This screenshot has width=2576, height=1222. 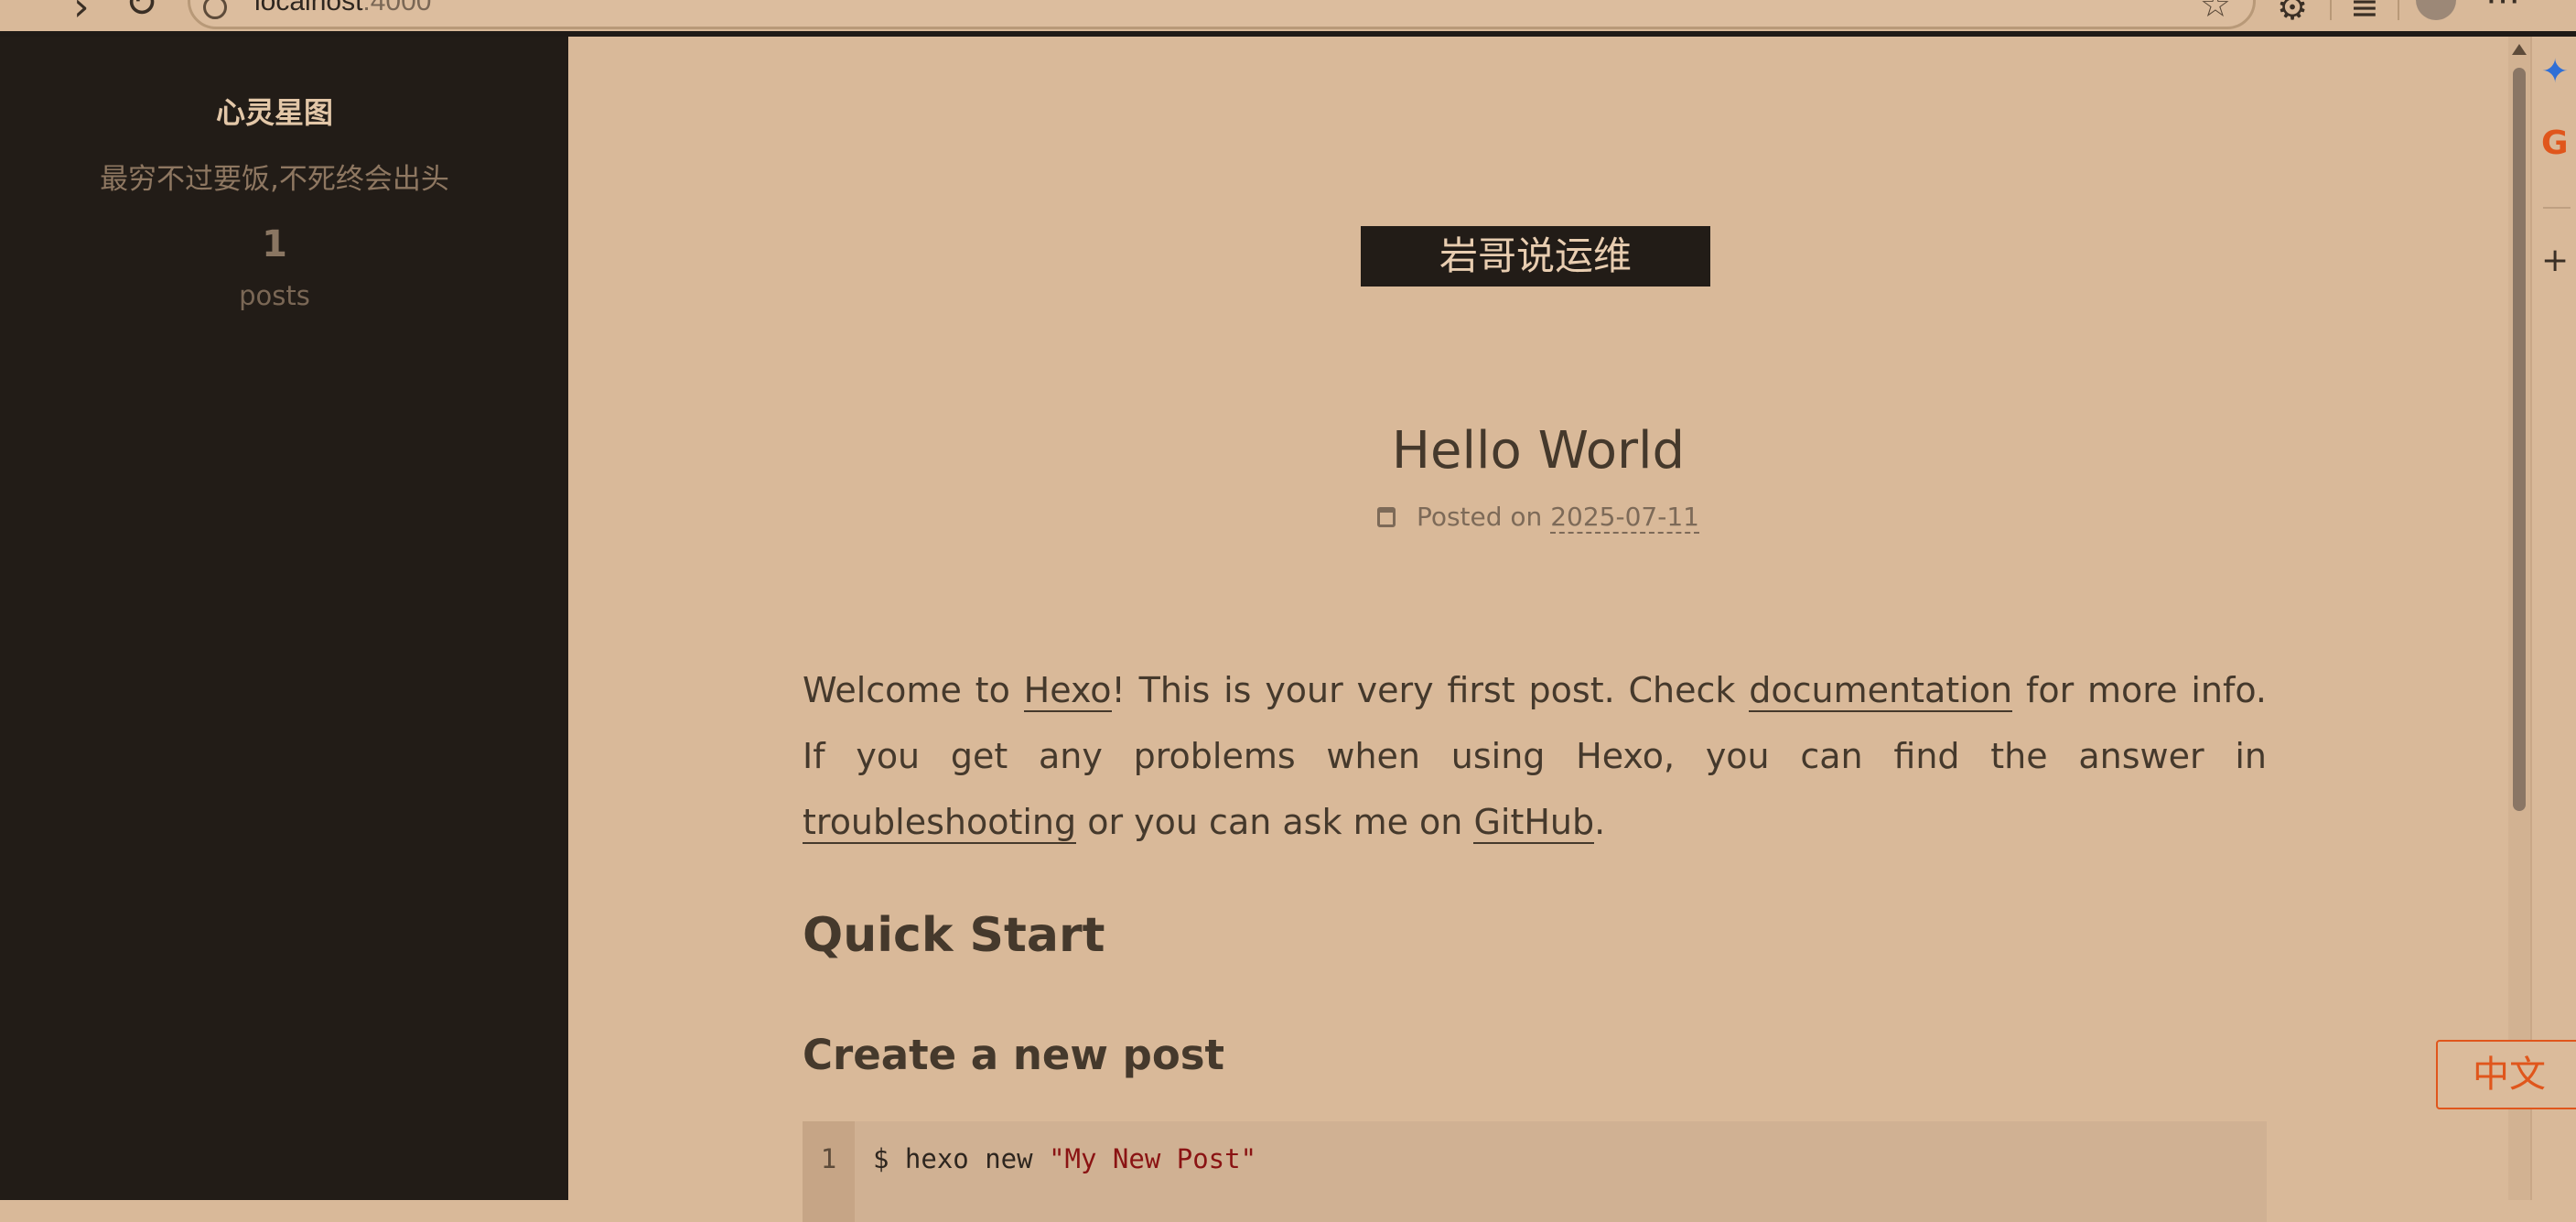 I want to click on posts-label: posts, so click(x=274, y=295).